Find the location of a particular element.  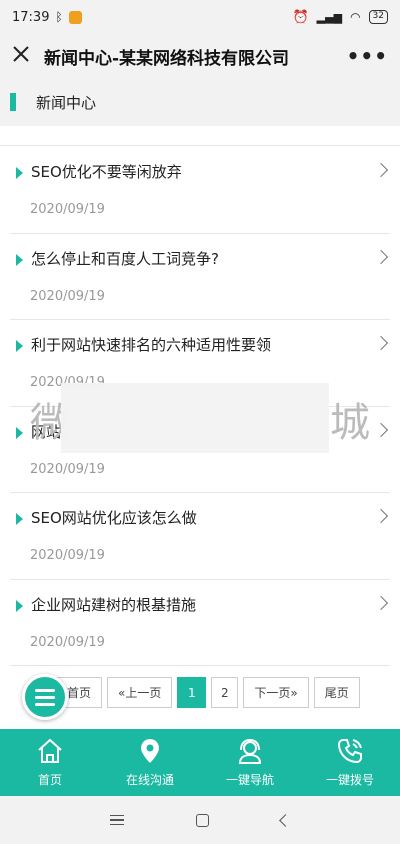

tab-label: 在线沟通 is located at coordinates (149, 780).